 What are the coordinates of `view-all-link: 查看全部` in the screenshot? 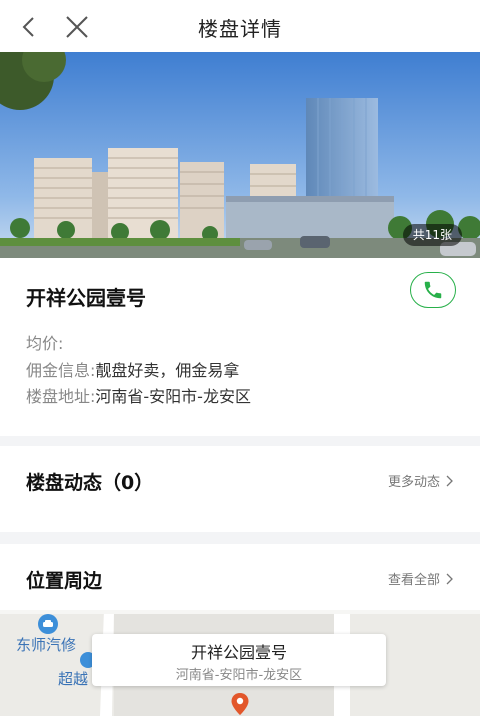 It's located at (421, 578).